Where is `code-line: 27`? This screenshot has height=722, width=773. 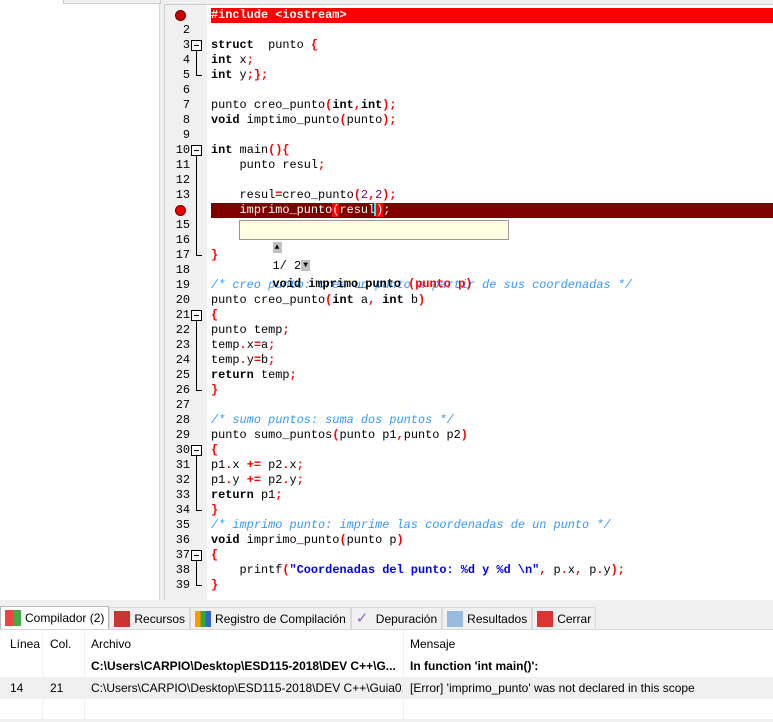
code-line: 27 is located at coordinates (469, 405).